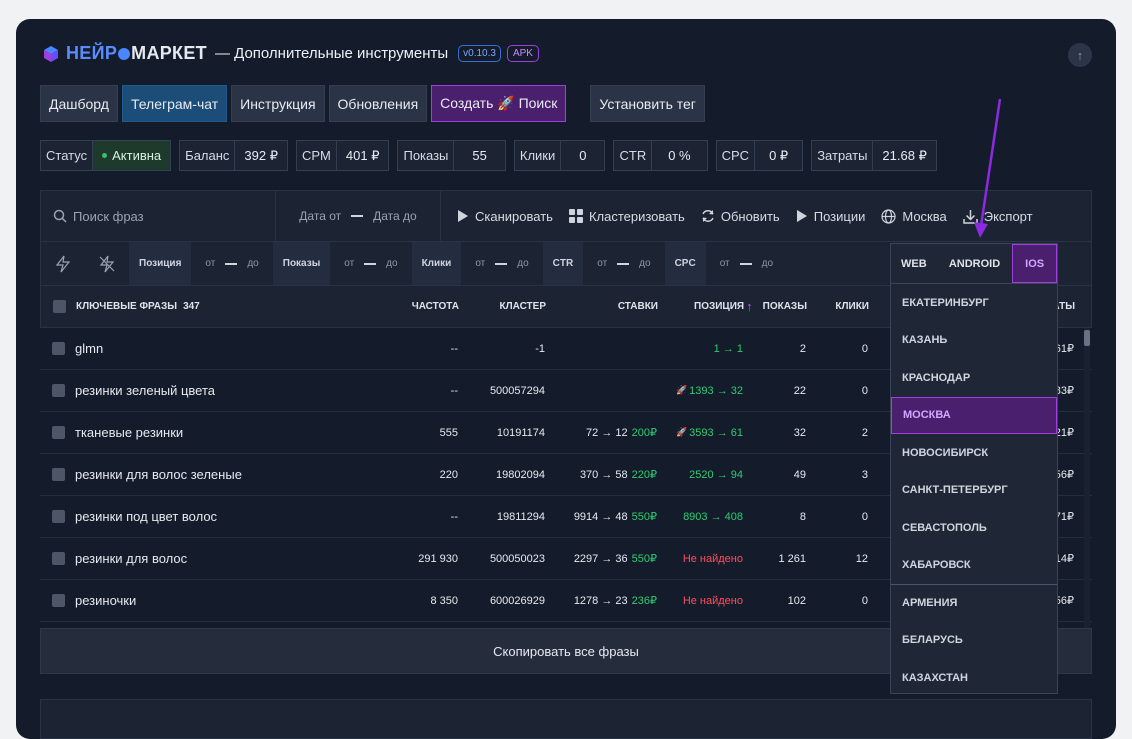 The height and width of the screenshot is (739, 1132). What do you see at coordinates (317, 155) in the screenshot?
I see `stat-label: CPM` at bounding box center [317, 155].